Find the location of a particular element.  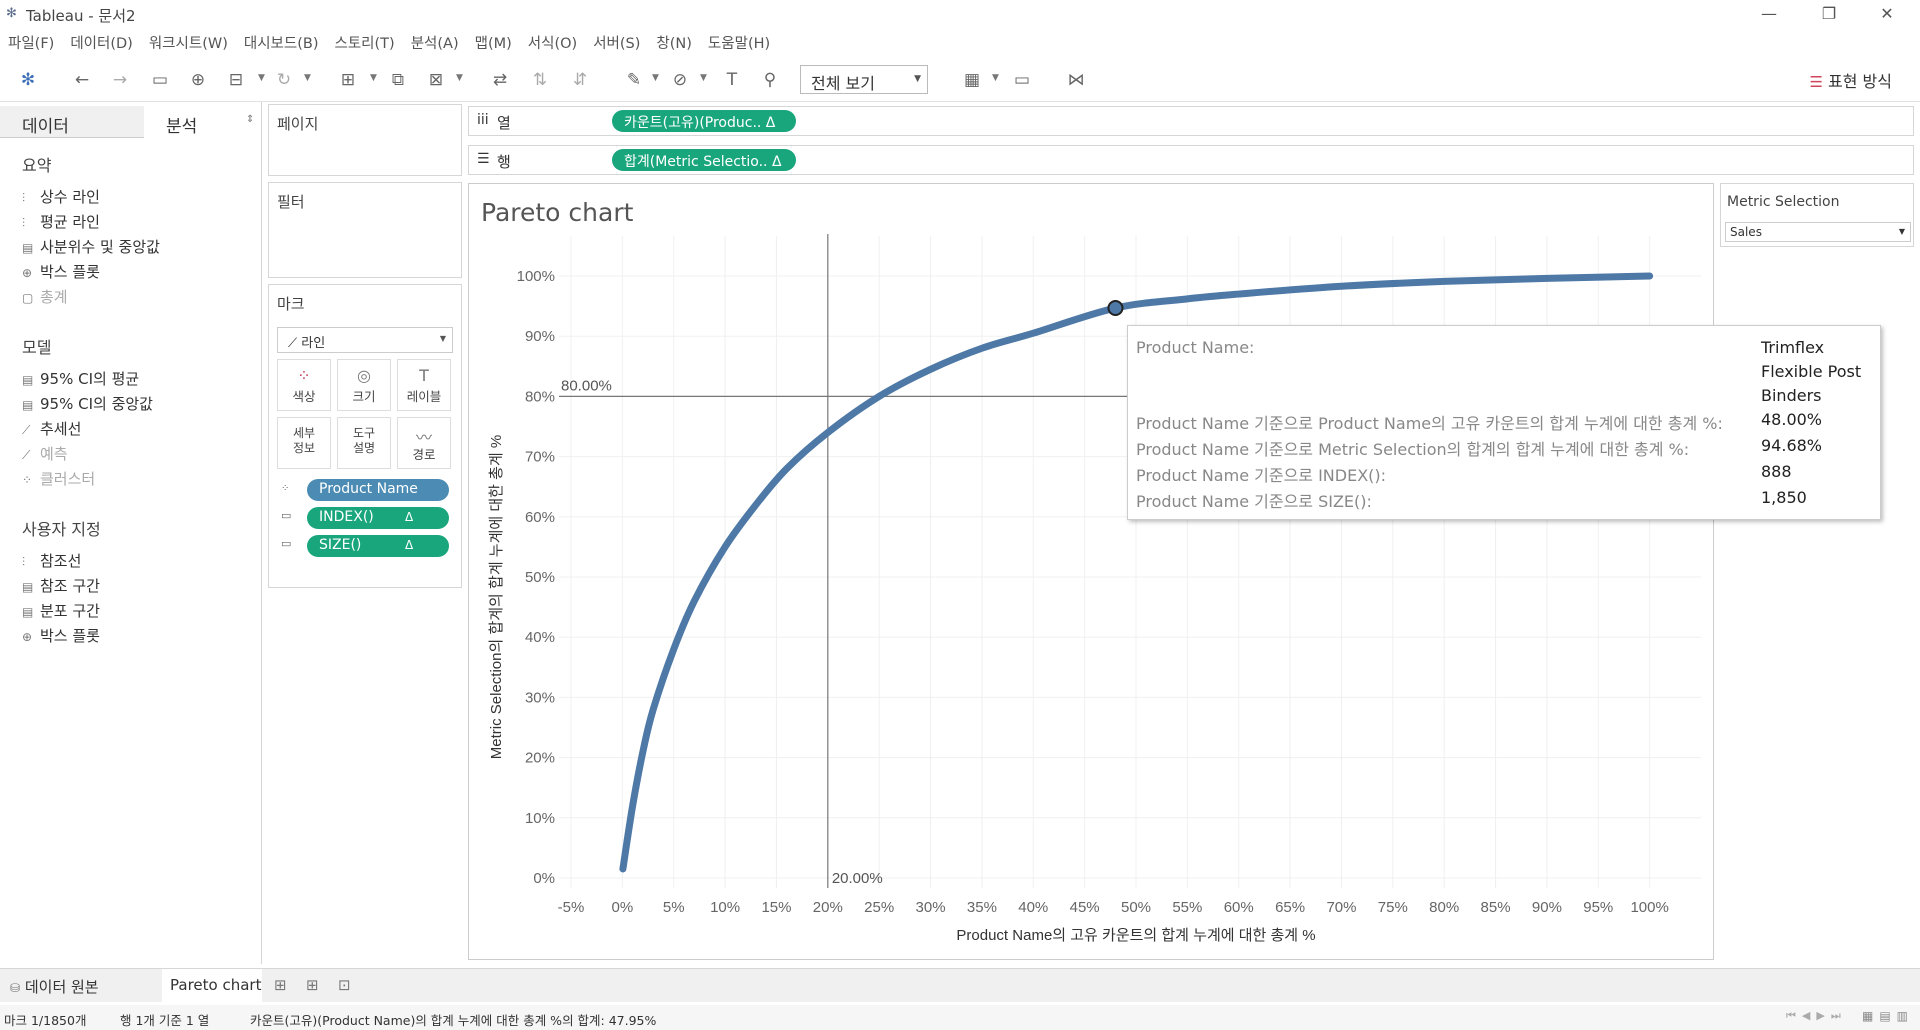

menu-map: 맵(M) is located at coordinates (493, 40).